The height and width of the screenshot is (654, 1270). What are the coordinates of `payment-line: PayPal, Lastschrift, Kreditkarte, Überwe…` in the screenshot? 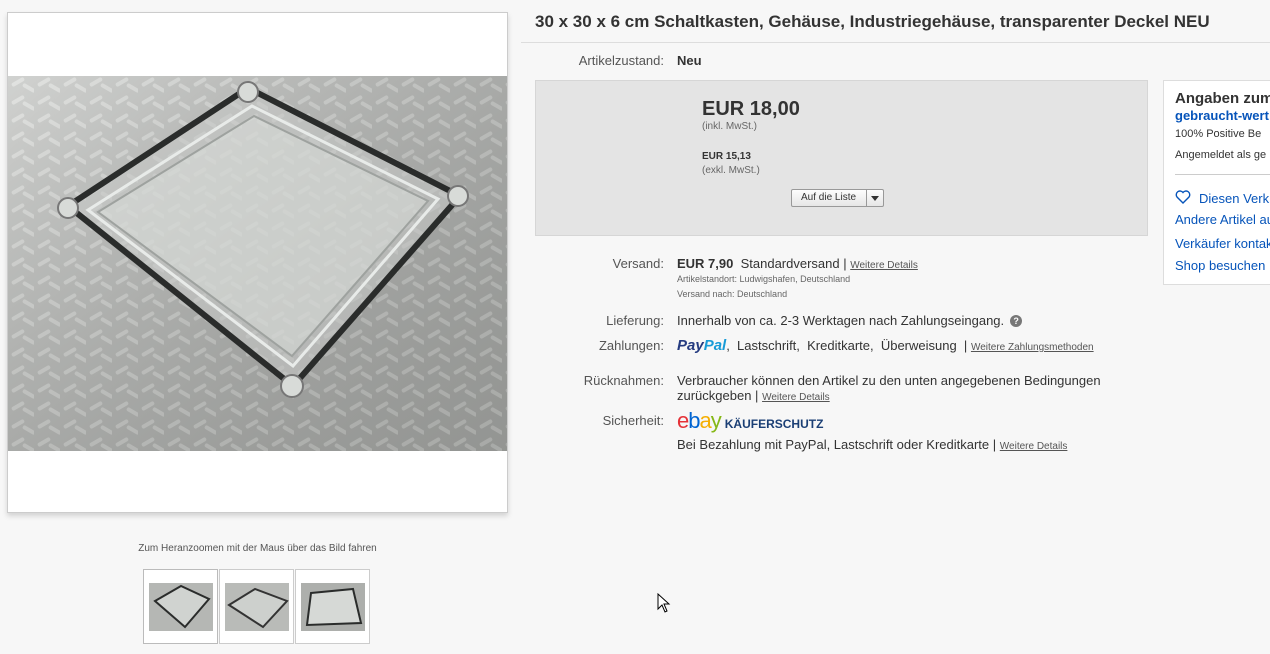 It's located at (885, 345).